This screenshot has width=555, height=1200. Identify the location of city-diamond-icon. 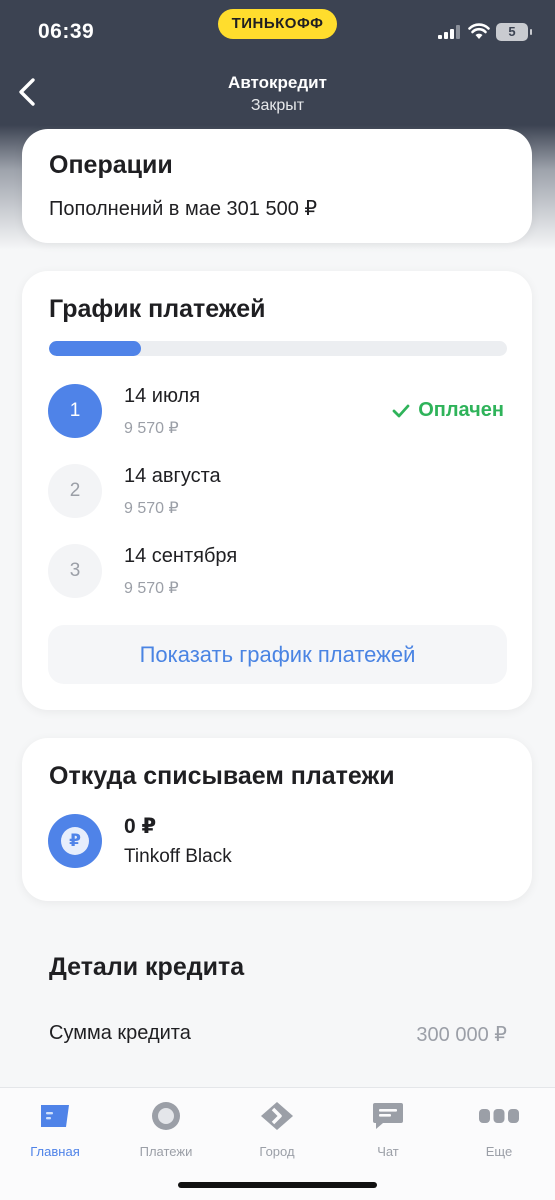
(277, 1116).